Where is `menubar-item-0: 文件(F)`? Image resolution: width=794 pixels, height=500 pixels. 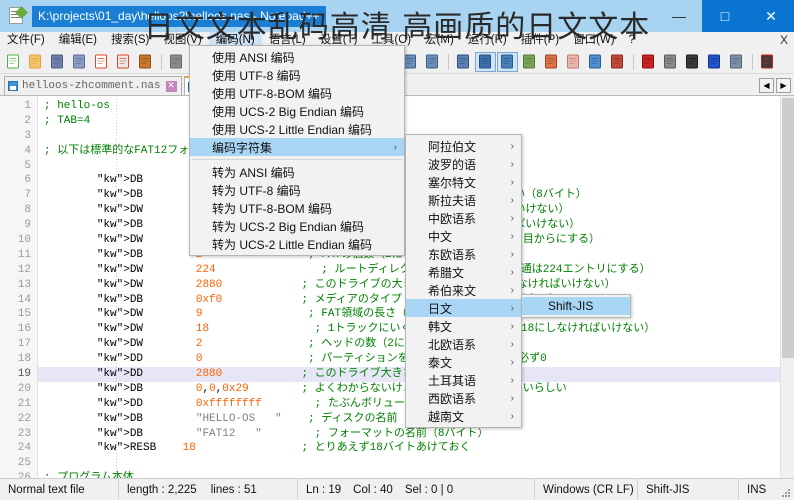 menubar-item-0: 文件(F) is located at coordinates (26, 41).